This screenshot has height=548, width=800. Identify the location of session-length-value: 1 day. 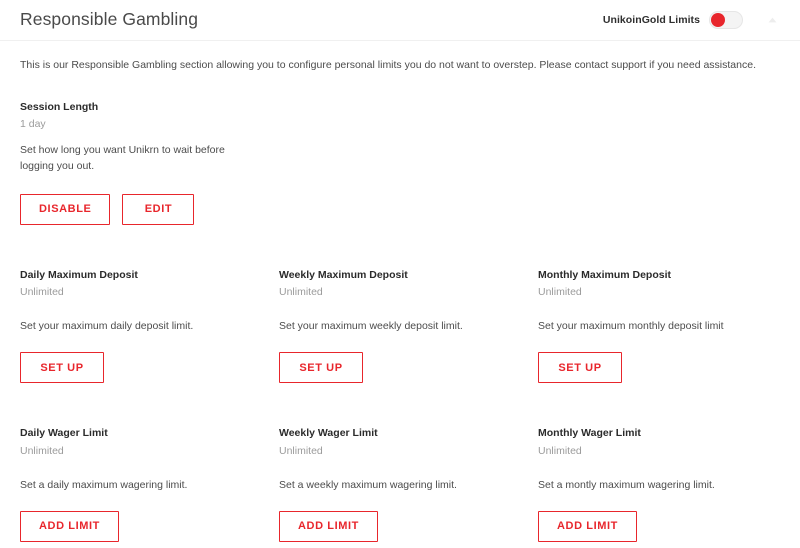
(33, 124).